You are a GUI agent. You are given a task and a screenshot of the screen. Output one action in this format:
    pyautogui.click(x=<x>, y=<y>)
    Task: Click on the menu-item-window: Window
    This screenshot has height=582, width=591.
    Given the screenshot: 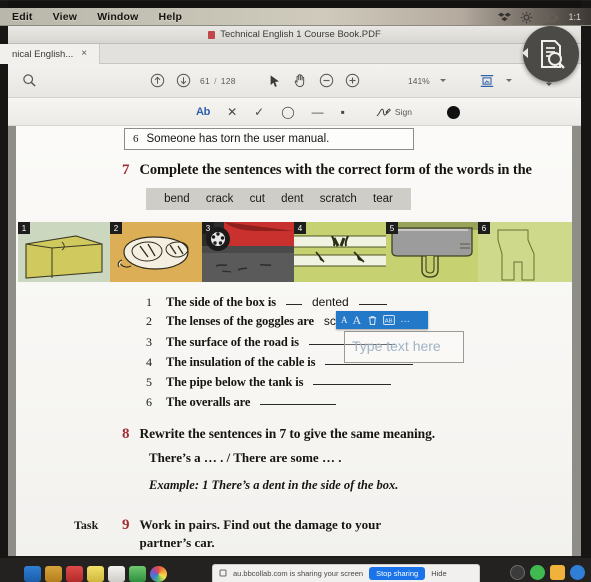 What is the action you would take?
    pyautogui.click(x=117, y=17)
    